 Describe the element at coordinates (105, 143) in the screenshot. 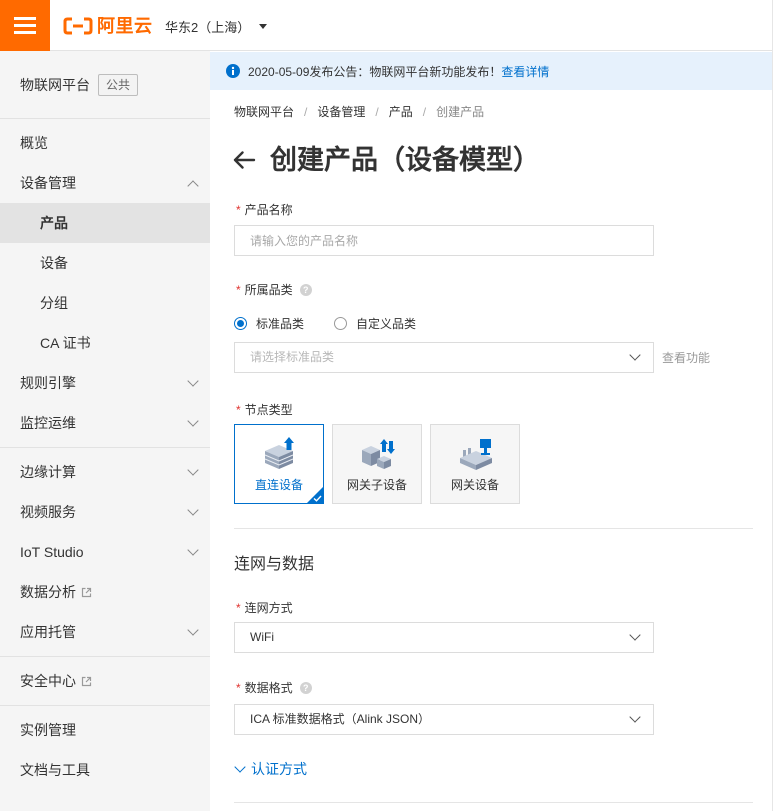

I see `sidebar-item-overview: 概览` at that location.